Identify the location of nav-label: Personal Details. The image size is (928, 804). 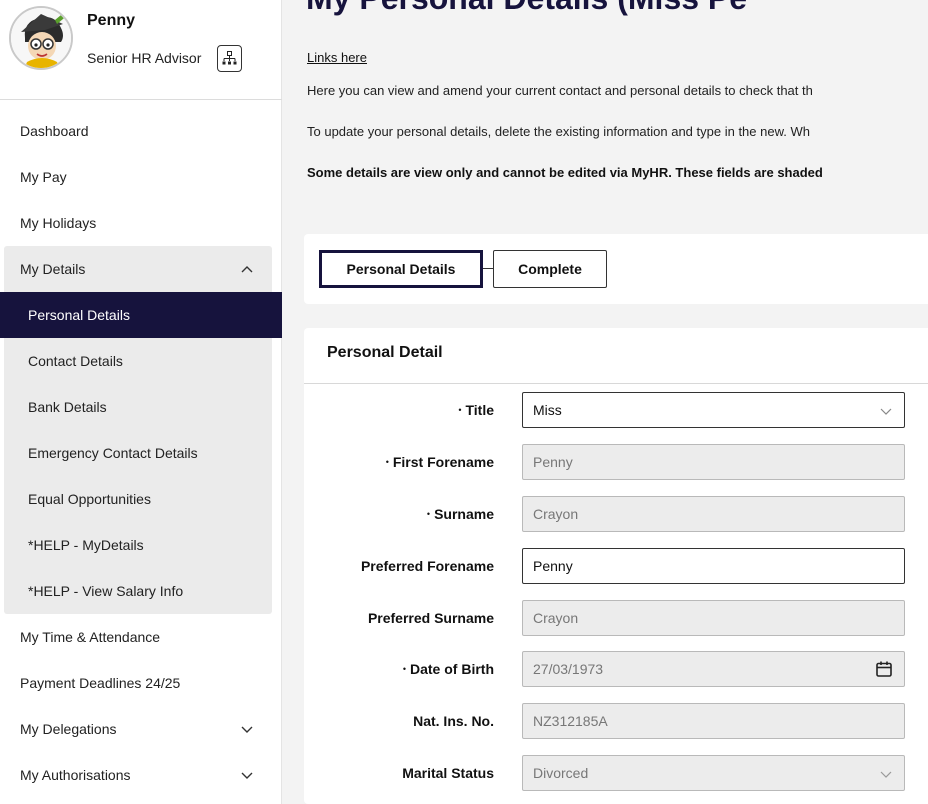
(79, 315).